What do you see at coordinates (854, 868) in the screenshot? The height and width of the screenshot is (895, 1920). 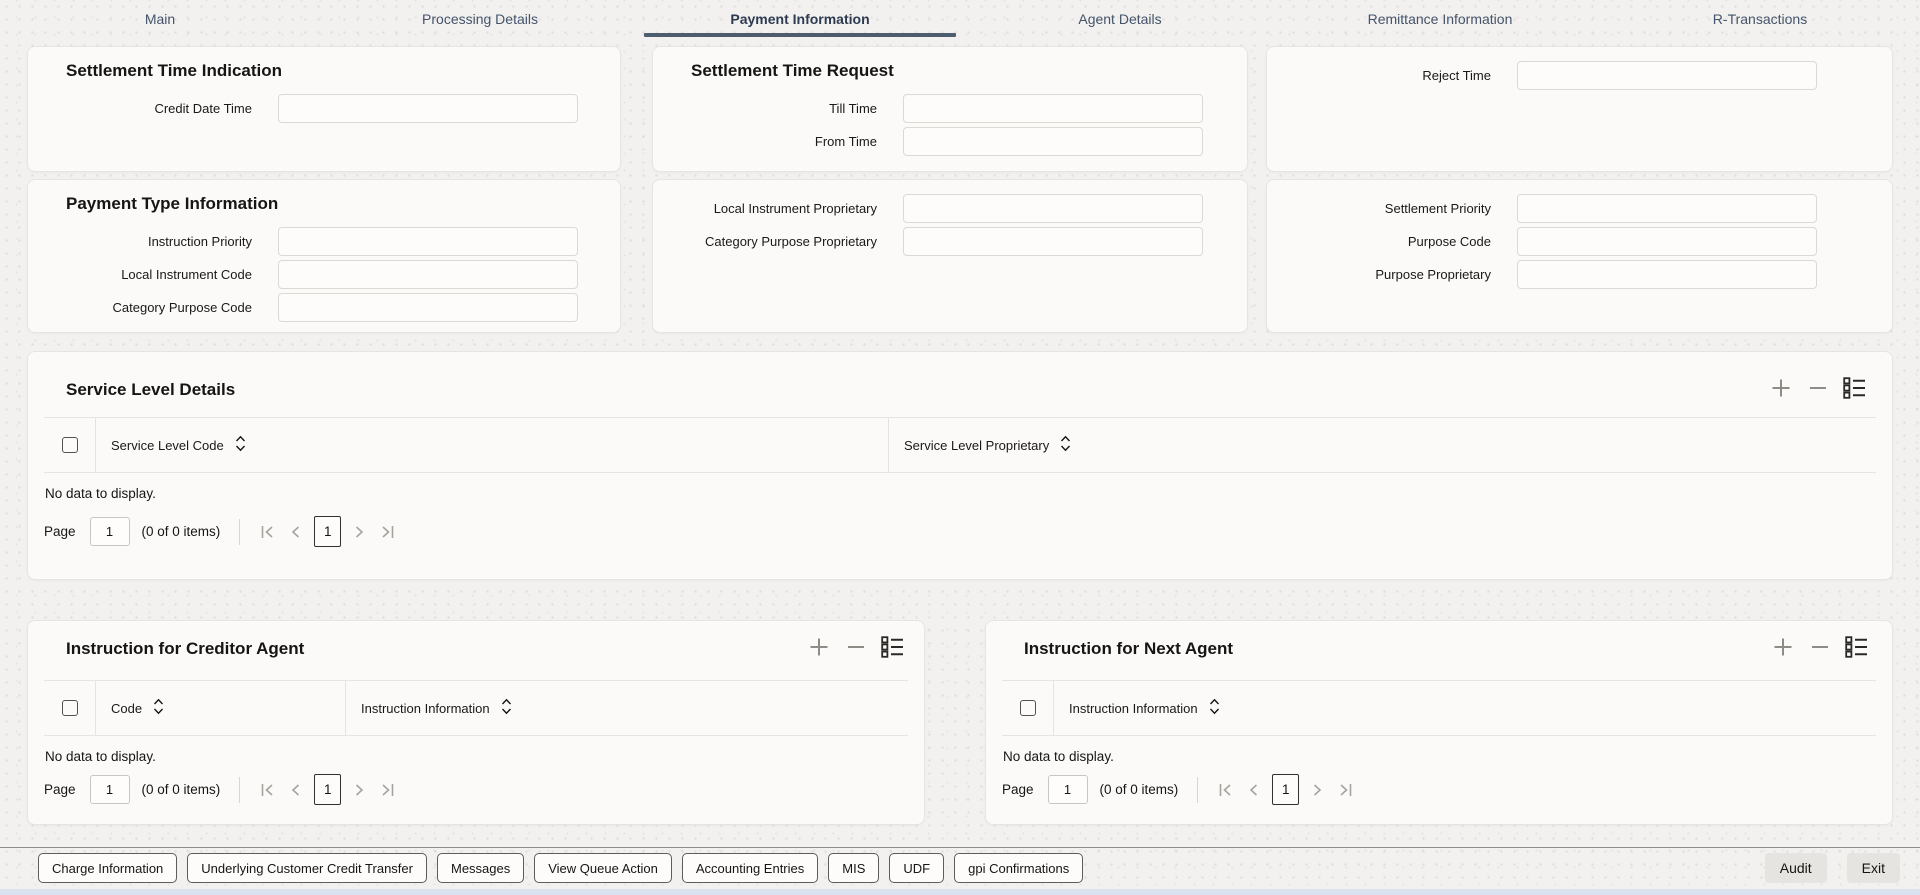 I see `mis-button: MIS` at bounding box center [854, 868].